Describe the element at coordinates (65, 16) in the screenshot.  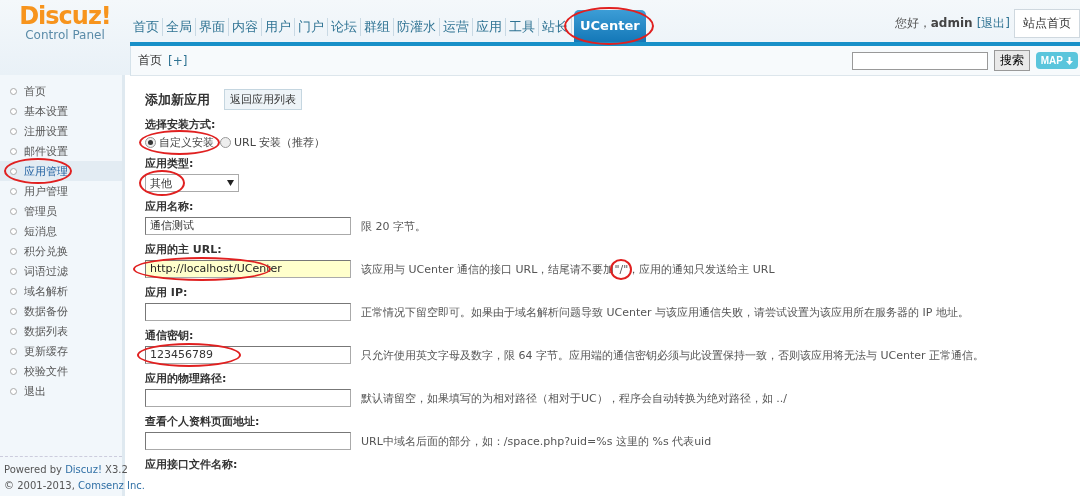
I see `logo-title: Discuz!` at that location.